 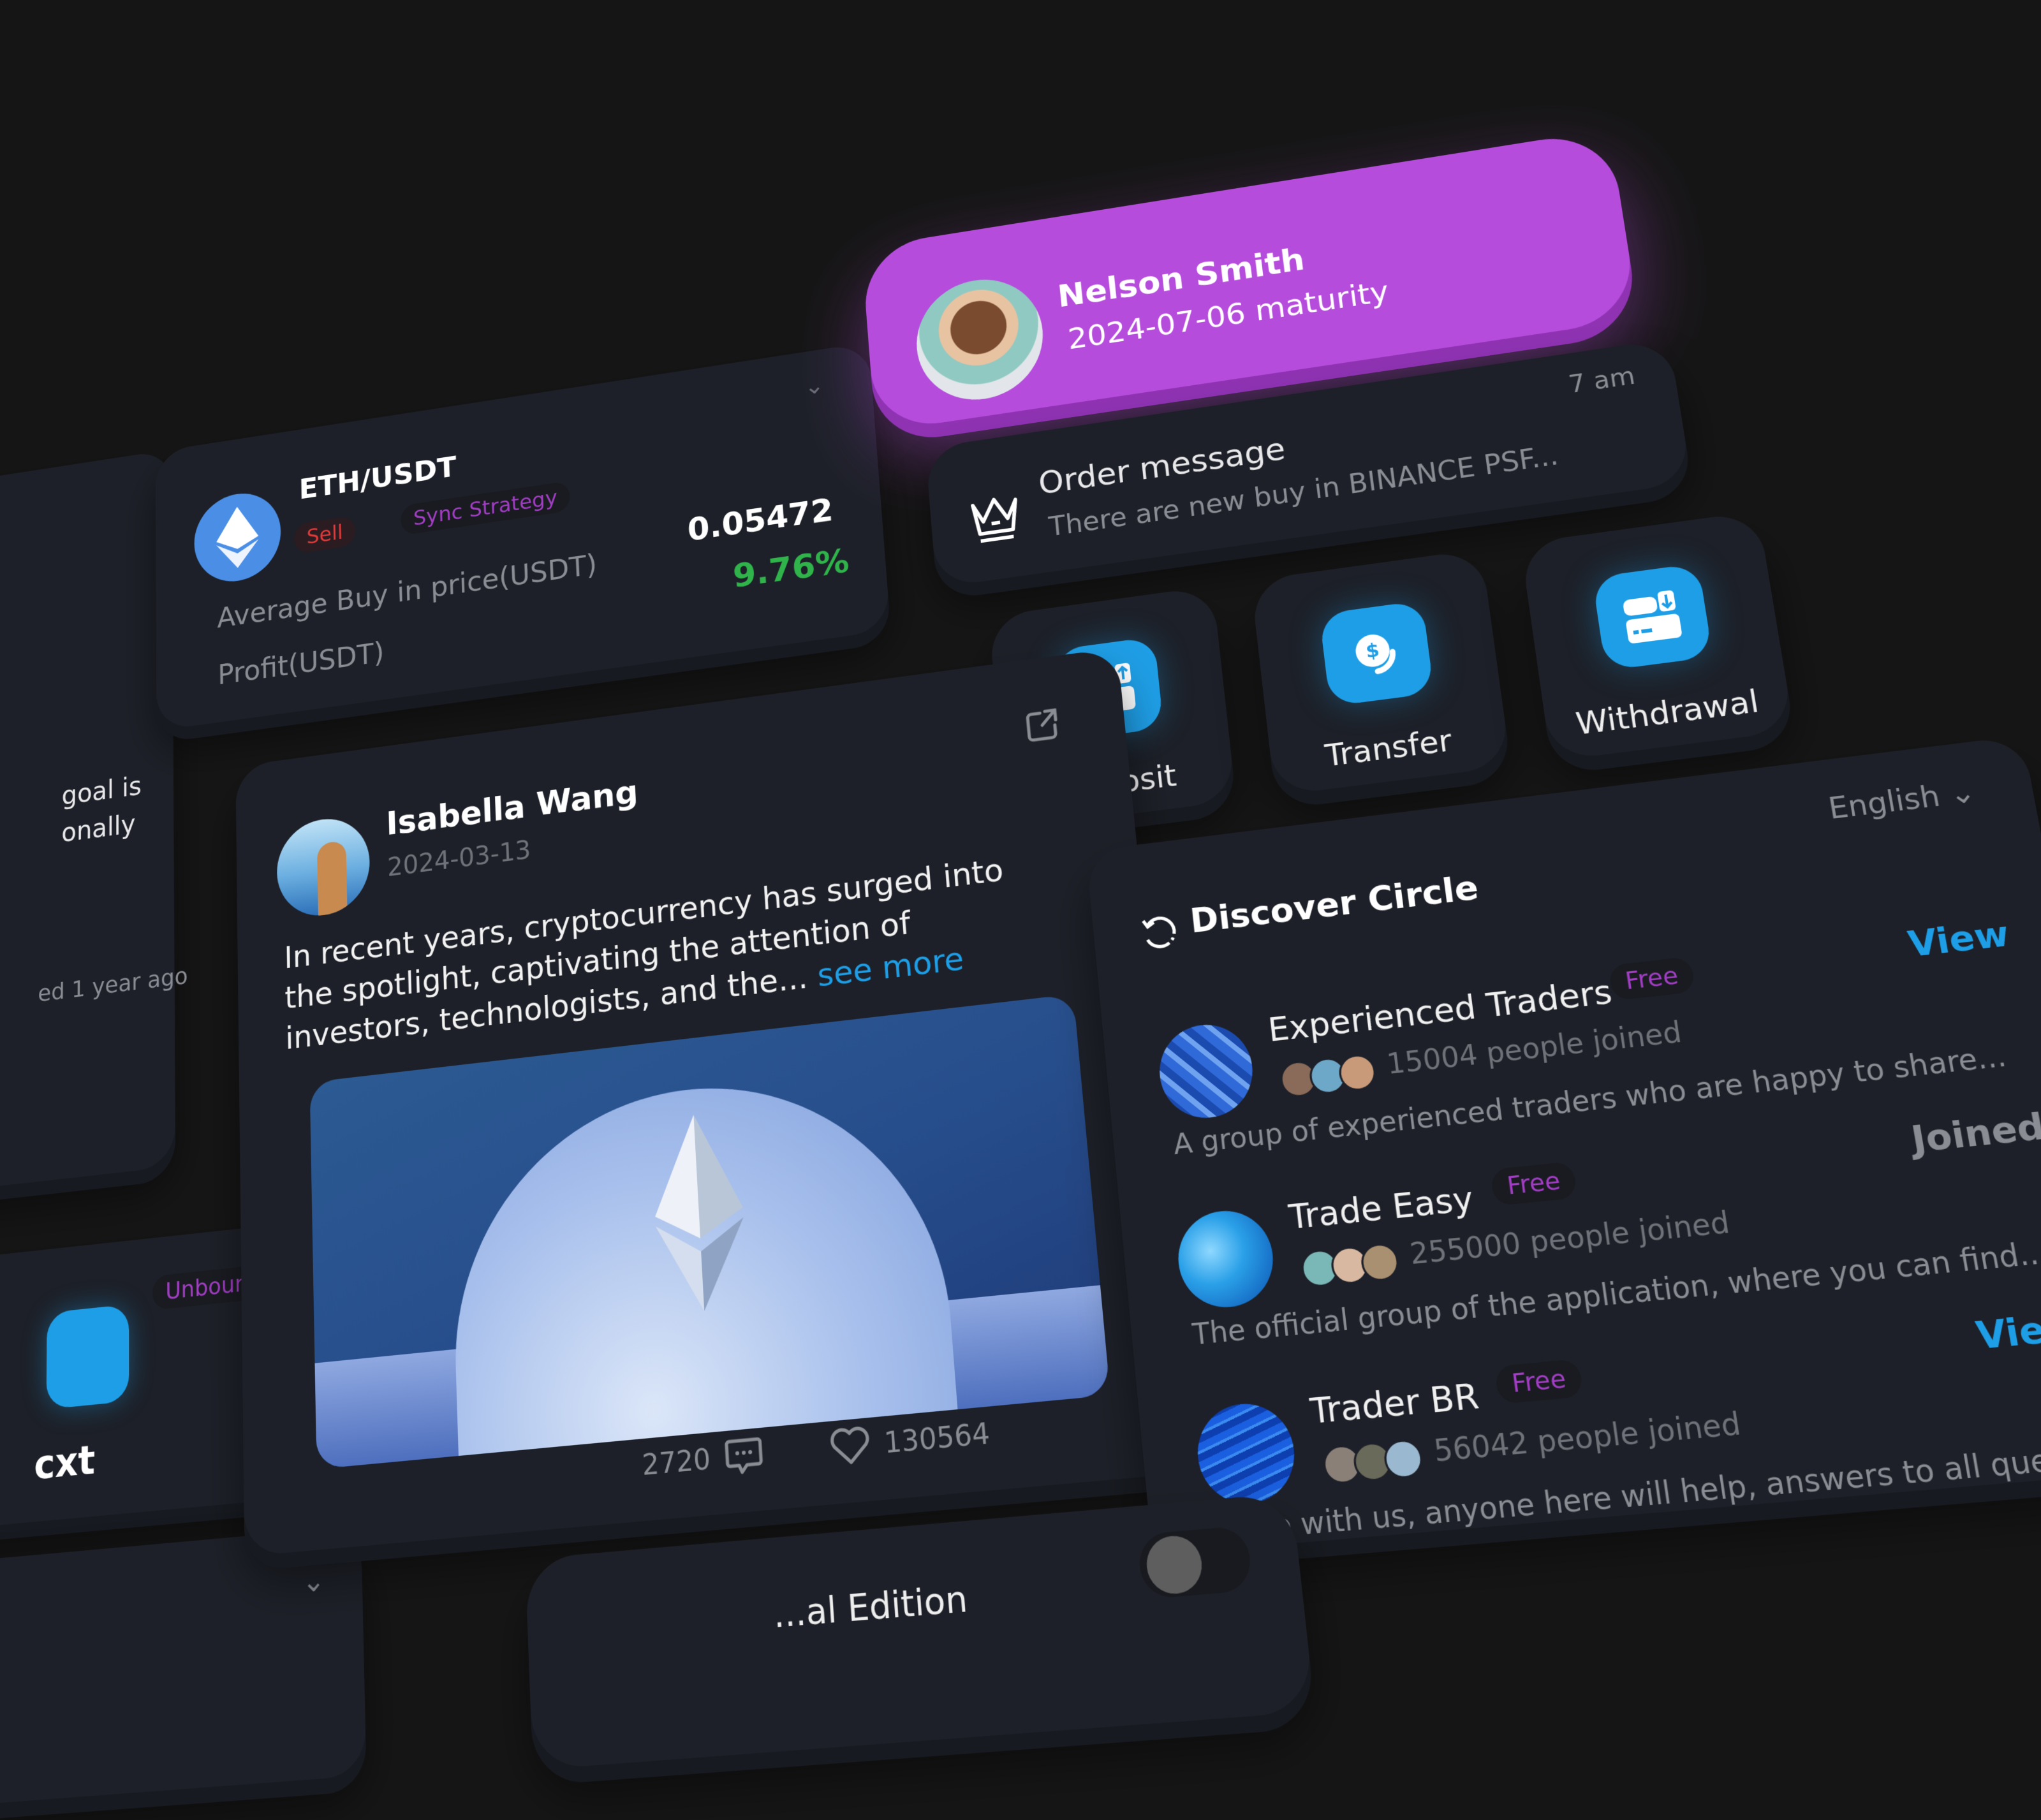 I want to click on exchange-name: cxt, so click(x=65, y=1463).